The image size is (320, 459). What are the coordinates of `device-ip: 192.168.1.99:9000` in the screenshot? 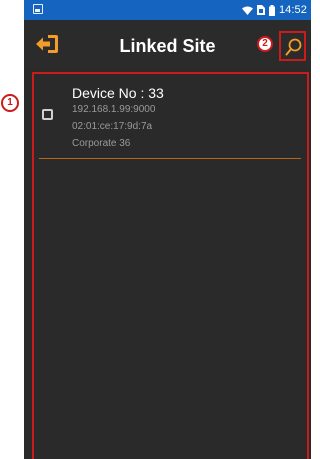 It's located at (114, 109).